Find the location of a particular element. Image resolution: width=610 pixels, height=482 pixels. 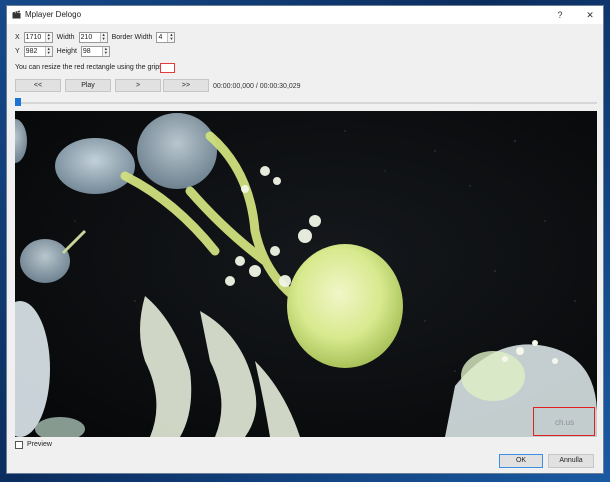

preview-label: Preview is located at coordinates (39, 444).